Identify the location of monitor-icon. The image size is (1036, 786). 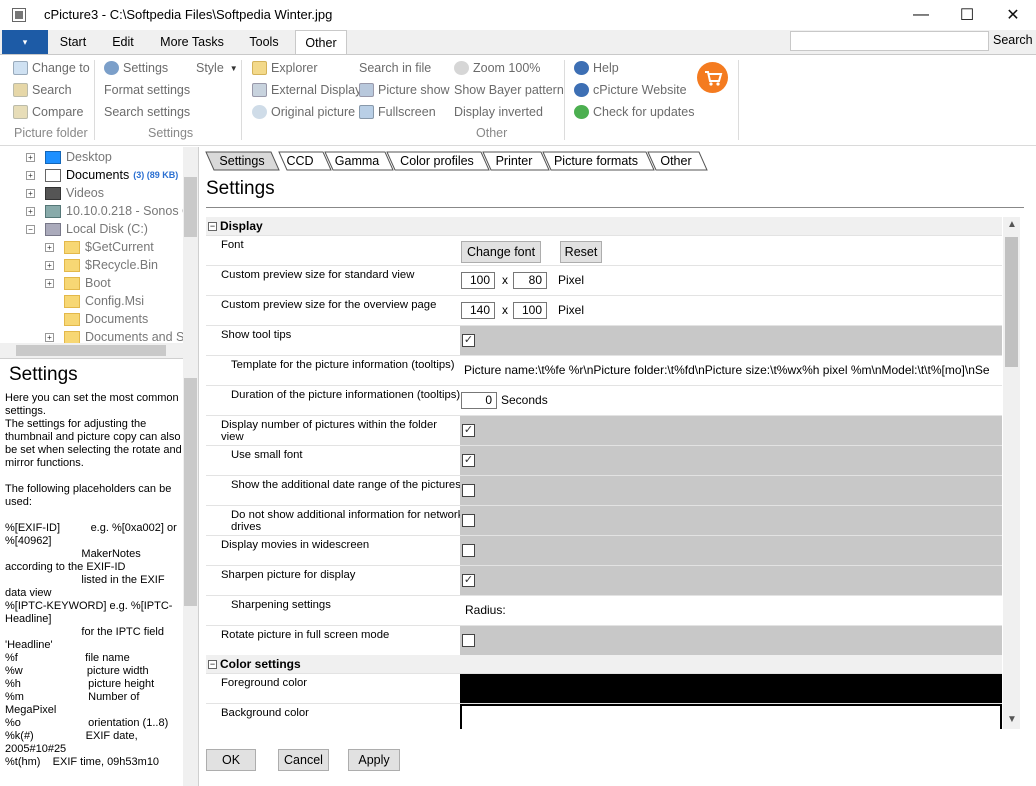
(259, 90).